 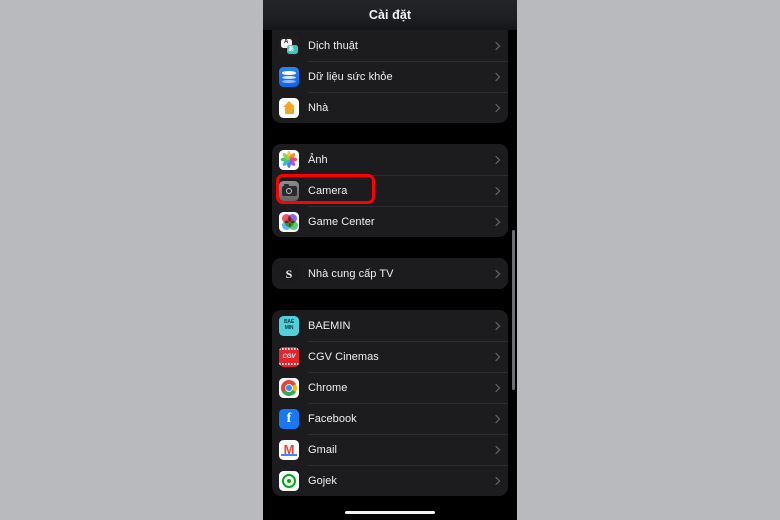 What do you see at coordinates (318, 107) in the screenshot?
I see `settings-row-label: Nhà` at bounding box center [318, 107].